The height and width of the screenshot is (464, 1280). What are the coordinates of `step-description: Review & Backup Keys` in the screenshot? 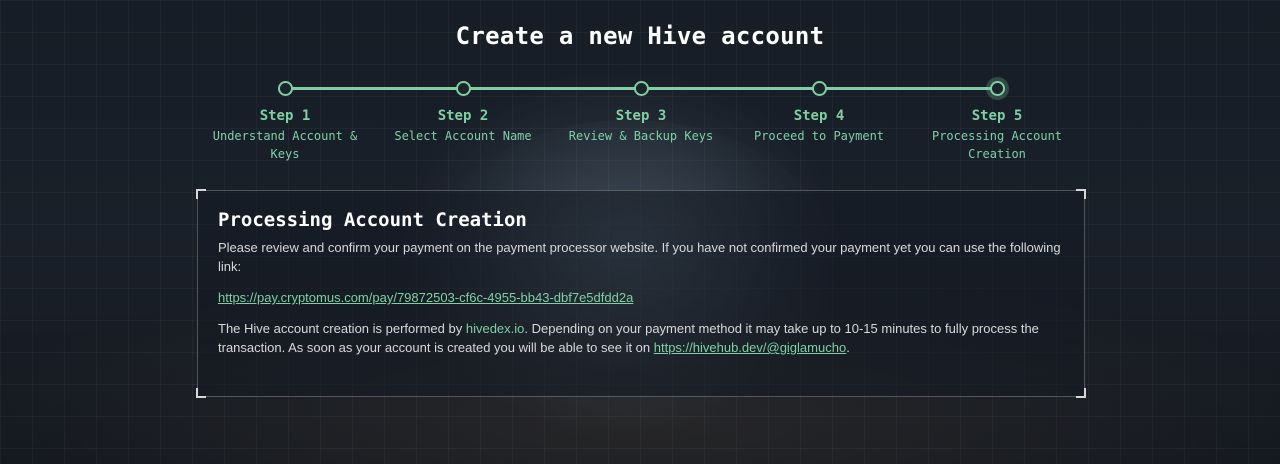 It's located at (641, 136).